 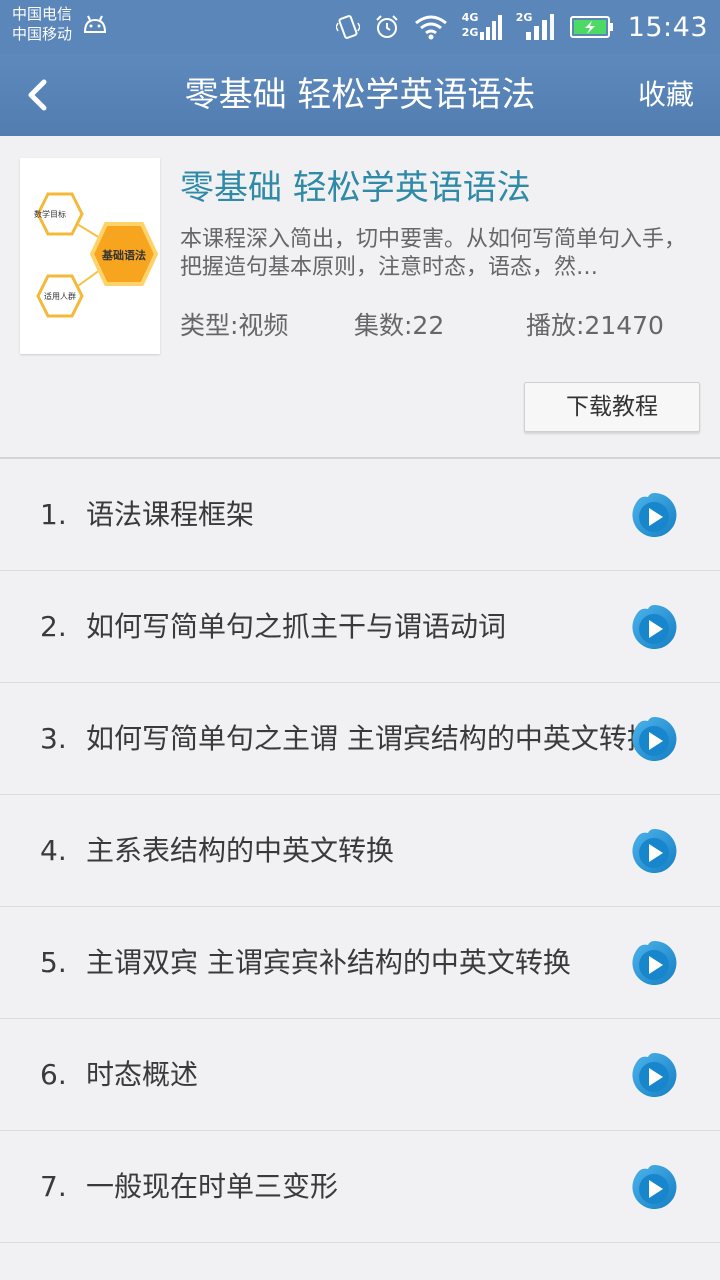 I want to click on status-bar: 中国电信 中国移动 4G 2G 2G 15:43, so click(x=360, y=27).